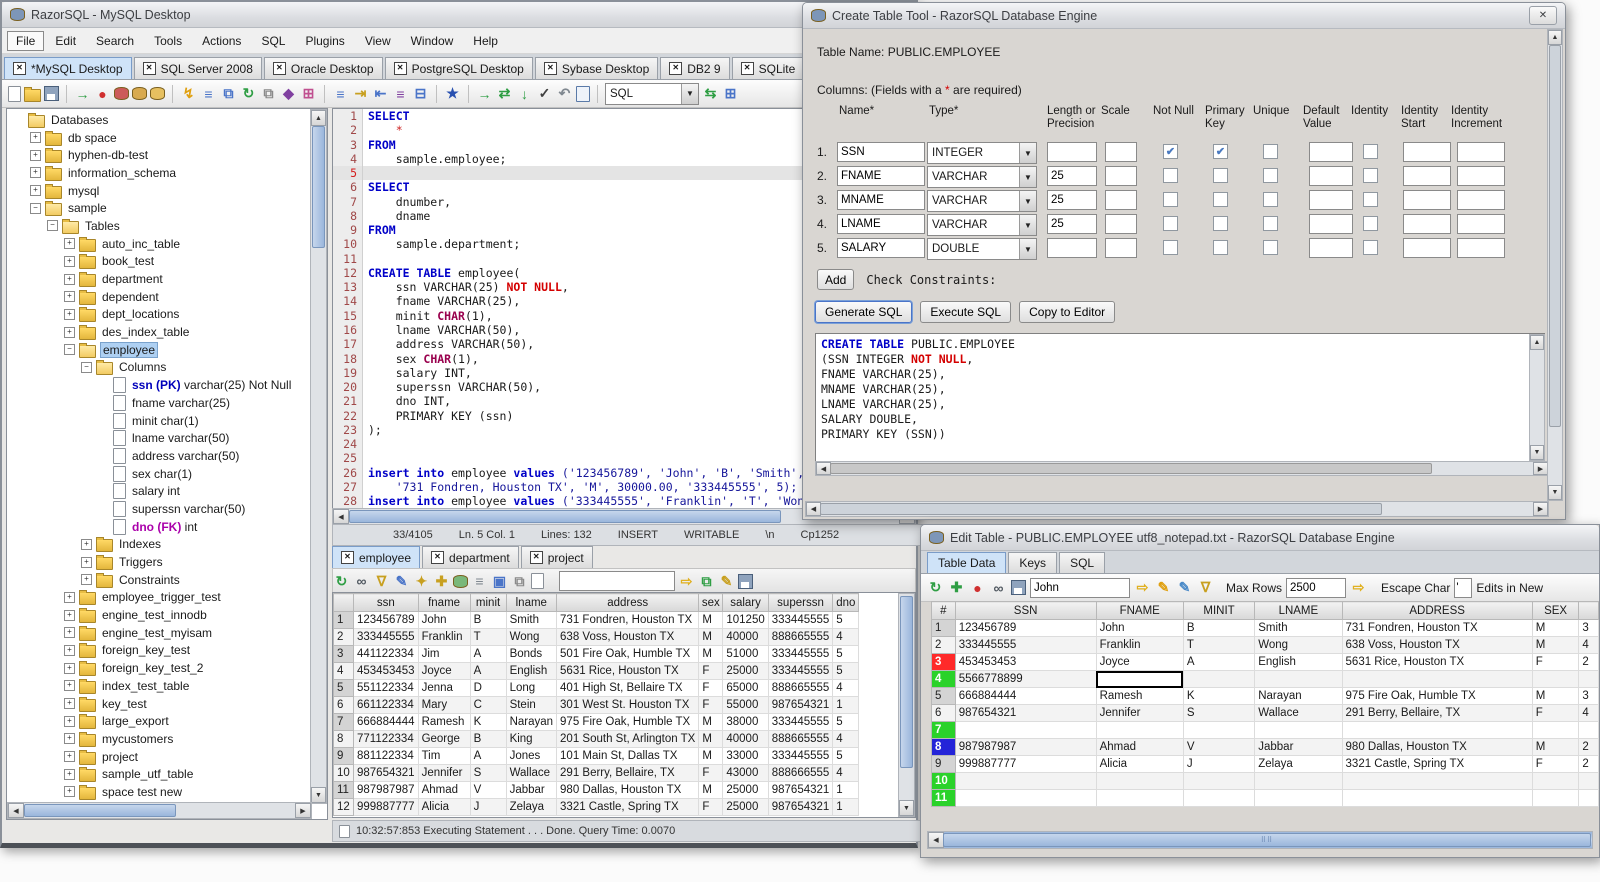  What do you see at coordinates (768, 68) in the screenshot?
I see `connection-tab-sqlite: ✕ SQLite` at bounding box center [768, 68].